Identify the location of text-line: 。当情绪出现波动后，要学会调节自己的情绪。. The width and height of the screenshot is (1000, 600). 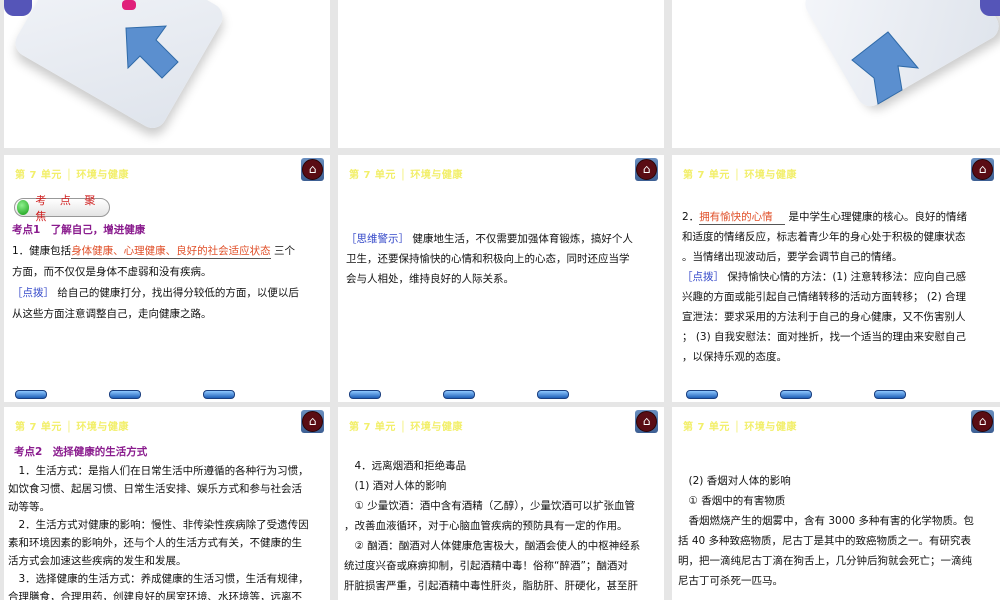
(792, 257).